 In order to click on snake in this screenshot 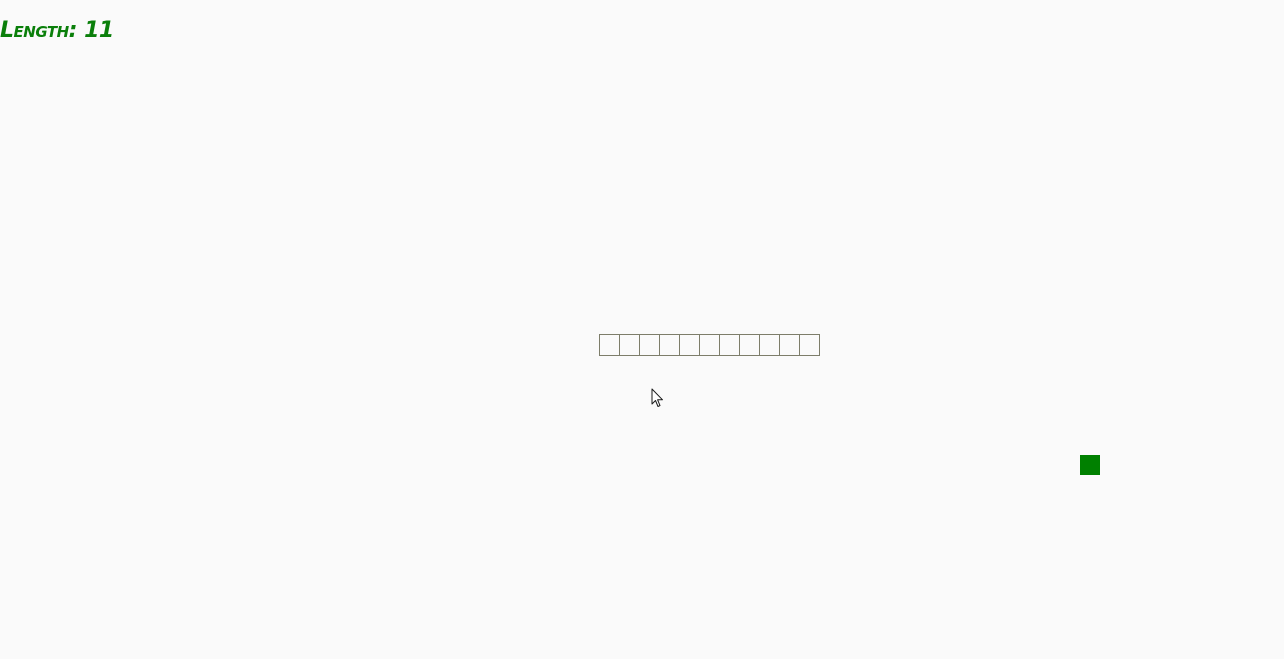, I will do `click(709, 345)`.